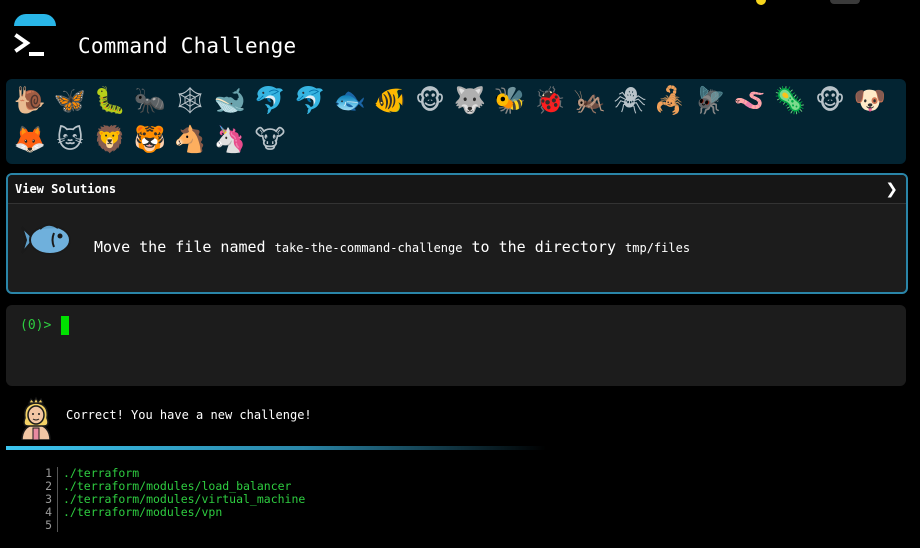 The width and height of the screenshot is (920, 548). I want to click on animal-challenge-icon: 🦠, so click(790, 101).